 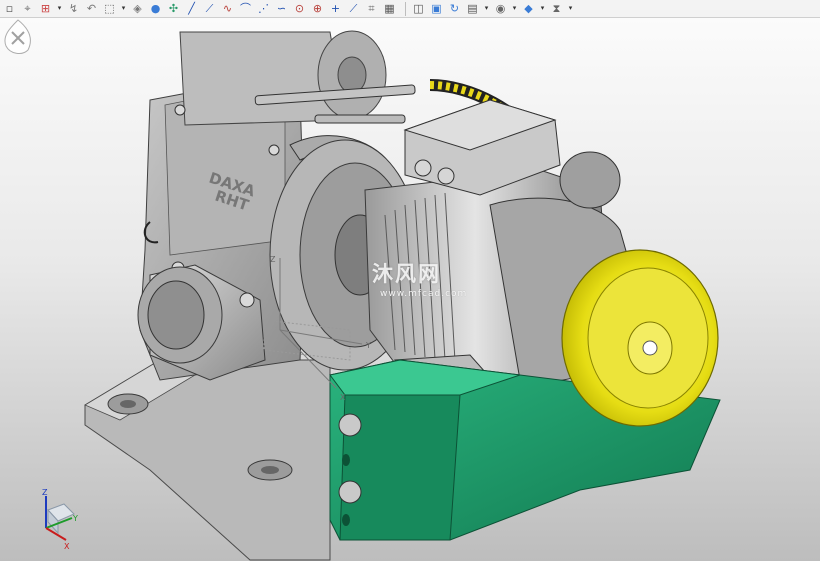 I want to click on shaded-display-icon: ●, so click(x=155, y=8).